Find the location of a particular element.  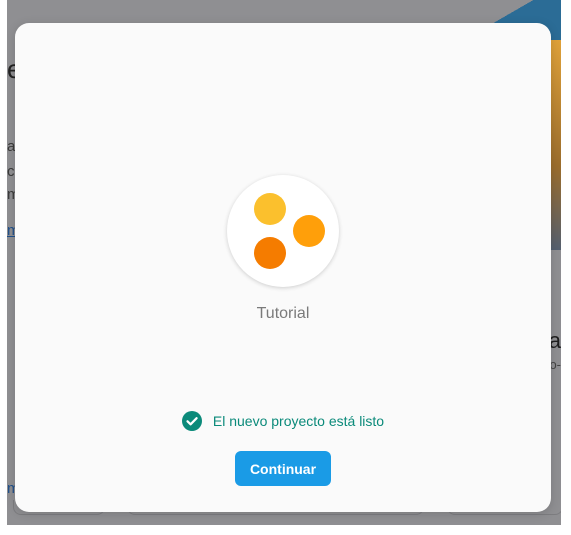

logo-dot-yellow is located at coordinates (270, 209).